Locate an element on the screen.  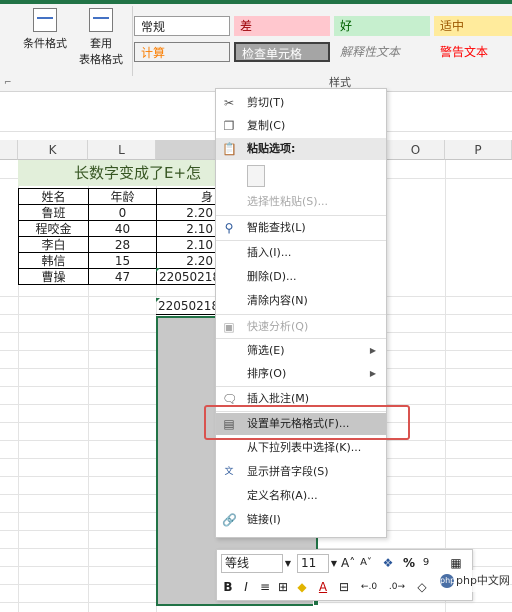
fill-color-icon: ◆ is located at coordinates (302, 587).